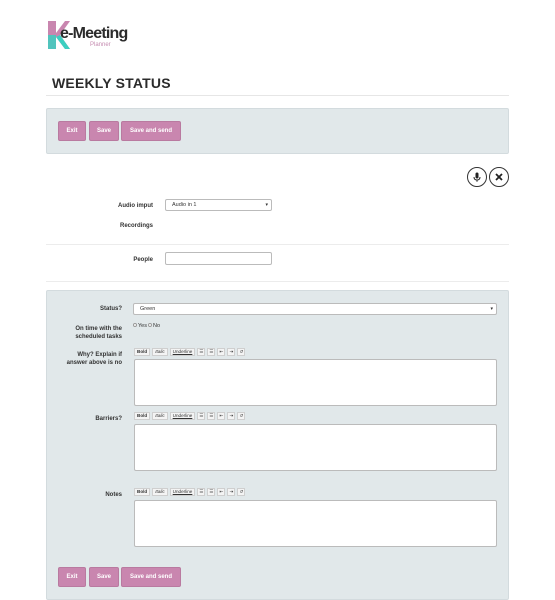 The image size is (555, 600). I want to click on title-divider, so click(277, 95).